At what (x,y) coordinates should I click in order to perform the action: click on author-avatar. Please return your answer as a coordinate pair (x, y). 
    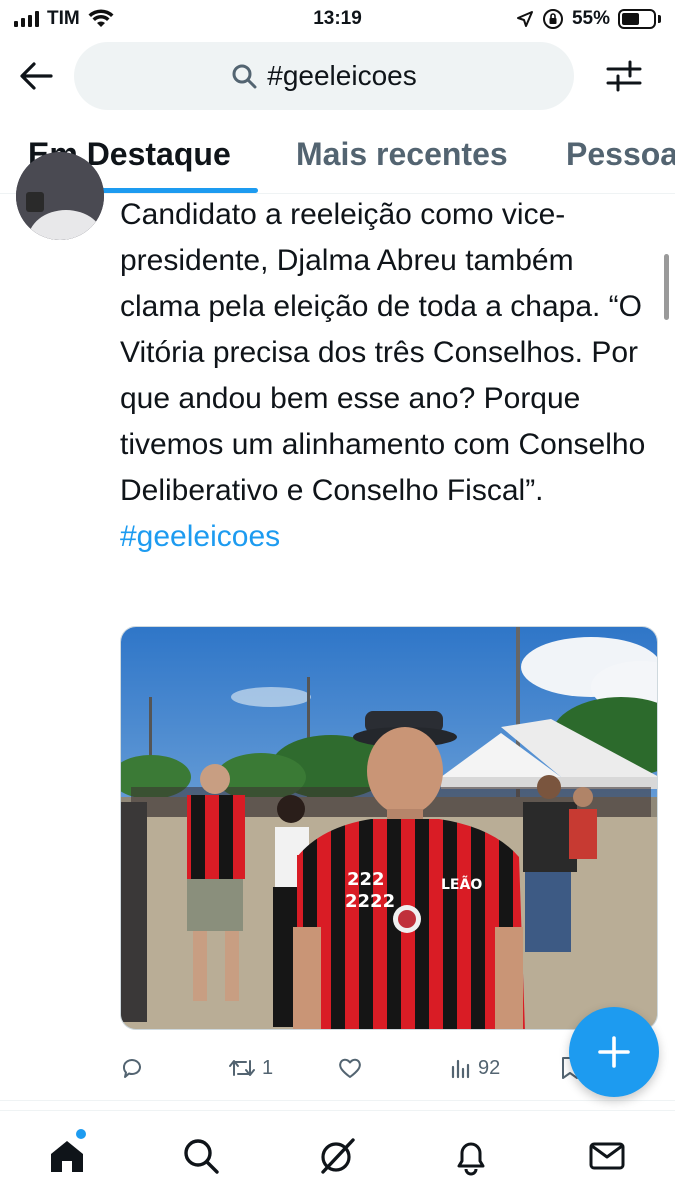
    Looking at the image, I should click on (60, 196).